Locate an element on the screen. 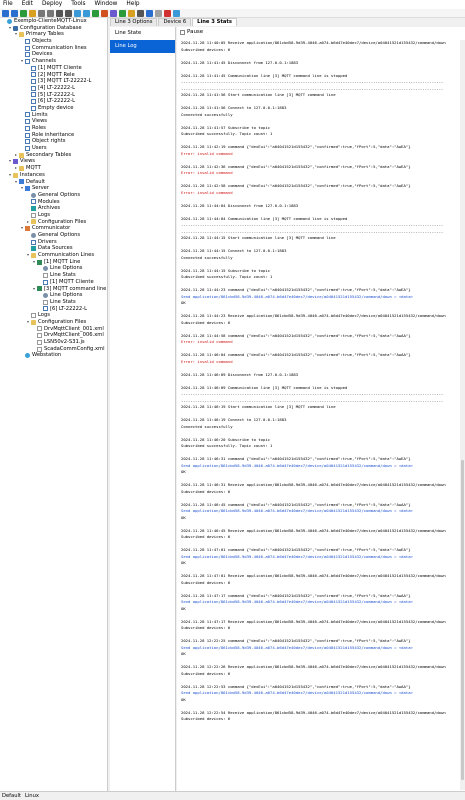 The image size is (465, 800). tree-node: Users is located at coordinates (53, 148).